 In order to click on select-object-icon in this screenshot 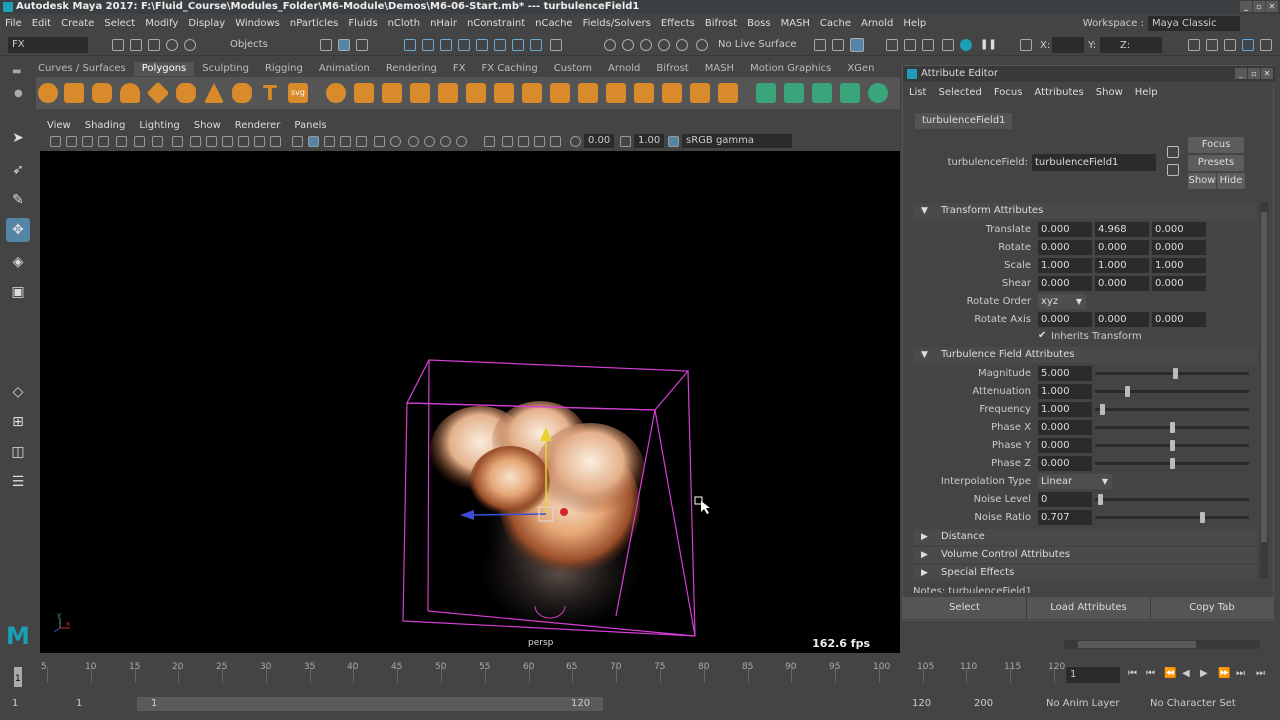, I will do `click(344, 45)`.